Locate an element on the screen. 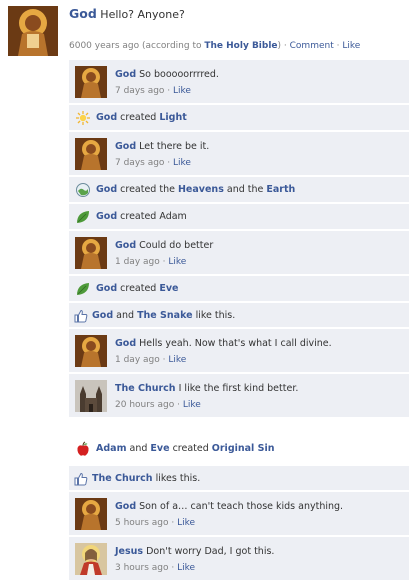  comment-row: God Let there be it. 7 days ago · Like is located at coordinates (239, 154).